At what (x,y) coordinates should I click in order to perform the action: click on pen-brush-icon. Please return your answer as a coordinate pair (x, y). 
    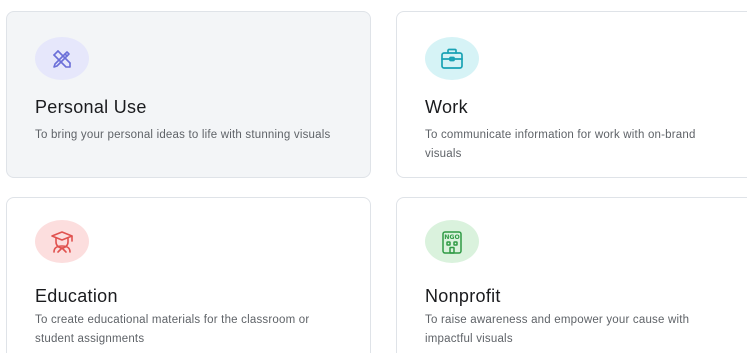
    Looking at the image, I should click on (62, 58).